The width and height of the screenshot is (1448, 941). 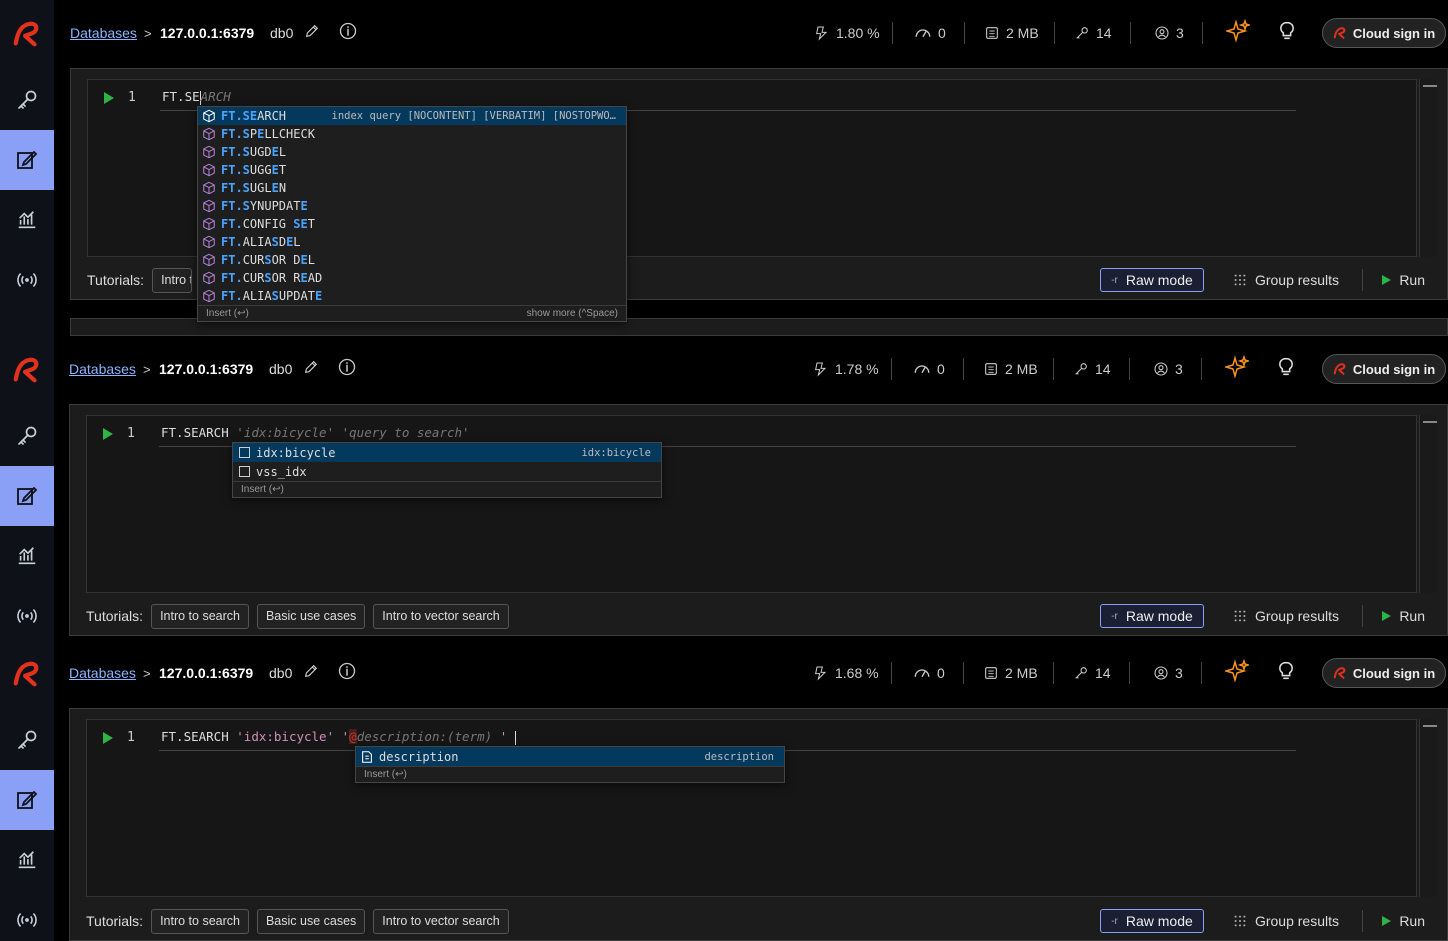 What do you see at coordinates (412, 134) in the screenshot?
I see `suggestion-item: FT.SPELLCHECK` at bounding box center [412, 134].